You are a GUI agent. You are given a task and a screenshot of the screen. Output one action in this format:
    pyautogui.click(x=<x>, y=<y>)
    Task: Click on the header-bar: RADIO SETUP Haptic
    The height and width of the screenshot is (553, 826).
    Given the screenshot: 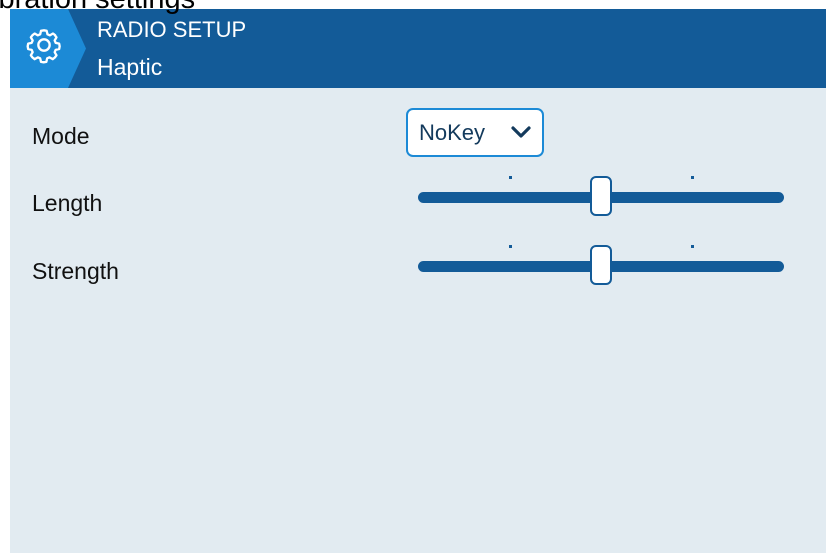 What is the action you would take?
    pyautogui.click(x=418, y=48)
    